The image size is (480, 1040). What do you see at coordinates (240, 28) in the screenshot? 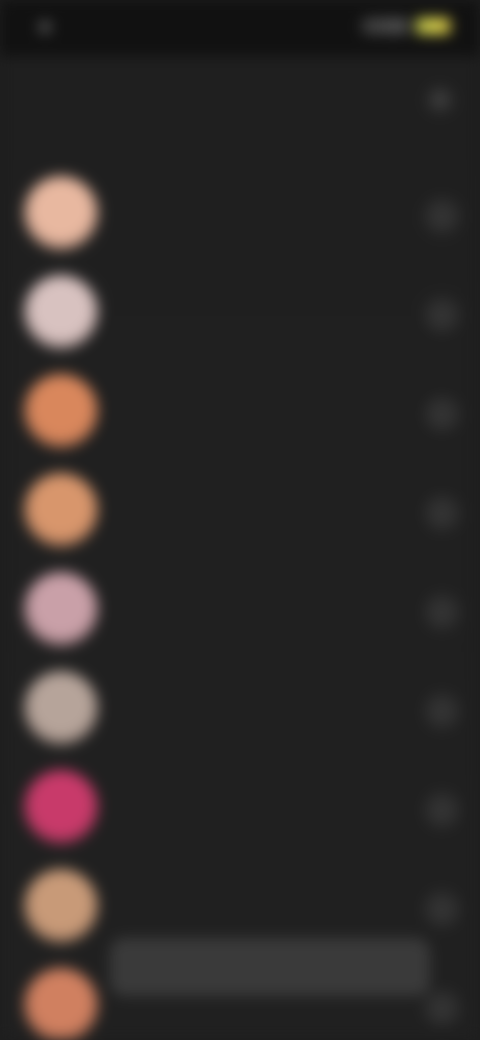
I see `status-bar` at bounding box center [240, 28].